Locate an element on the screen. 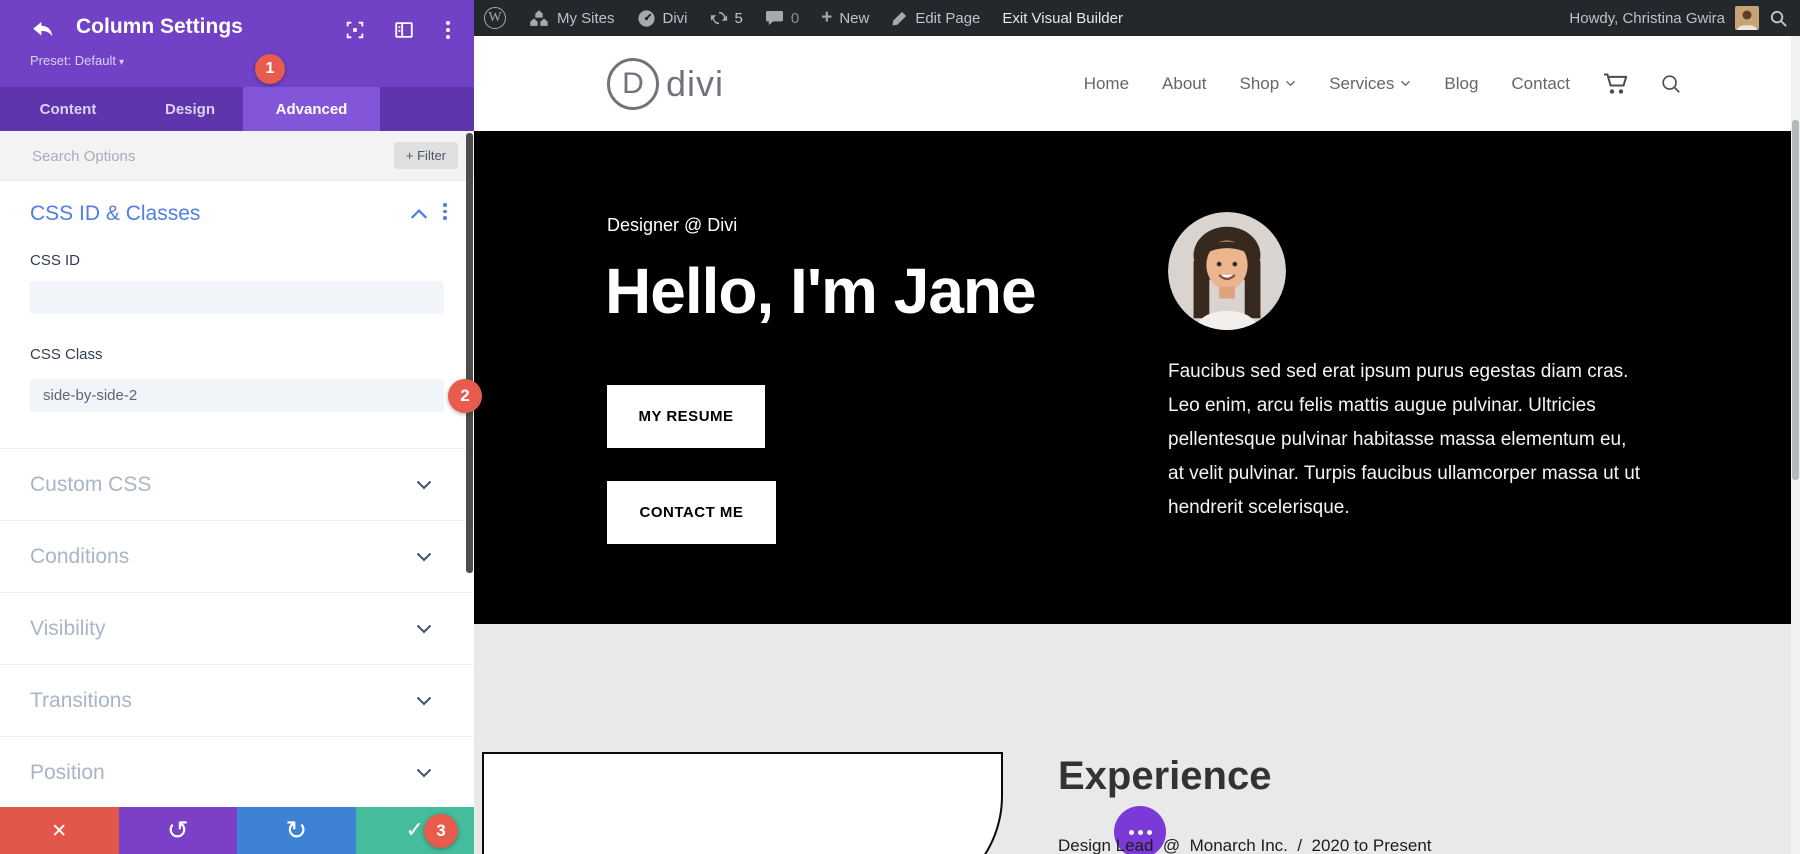  plus-icon: + is located at coordinates (827, 17).